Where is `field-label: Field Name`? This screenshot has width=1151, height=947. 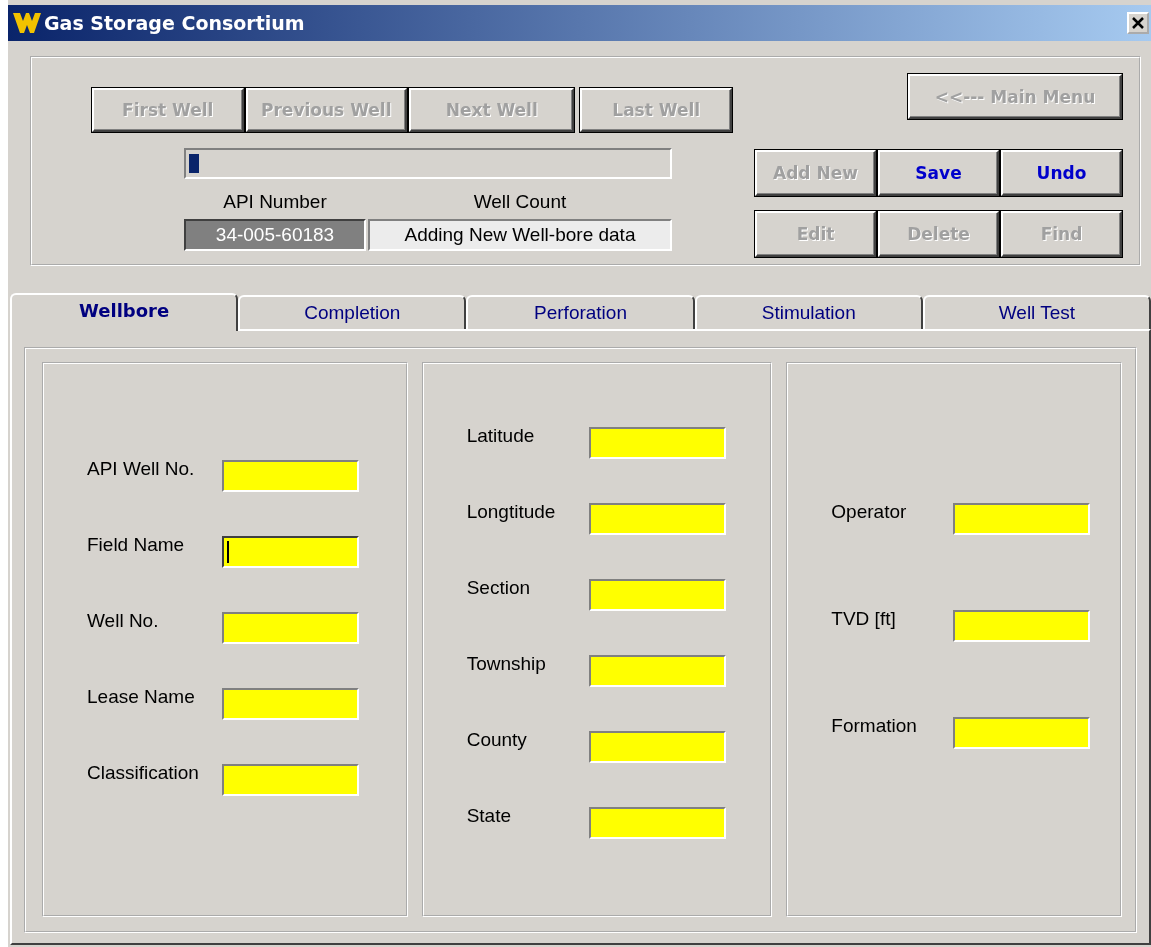
field-label: Field Name is located at coordinates (136, 545).